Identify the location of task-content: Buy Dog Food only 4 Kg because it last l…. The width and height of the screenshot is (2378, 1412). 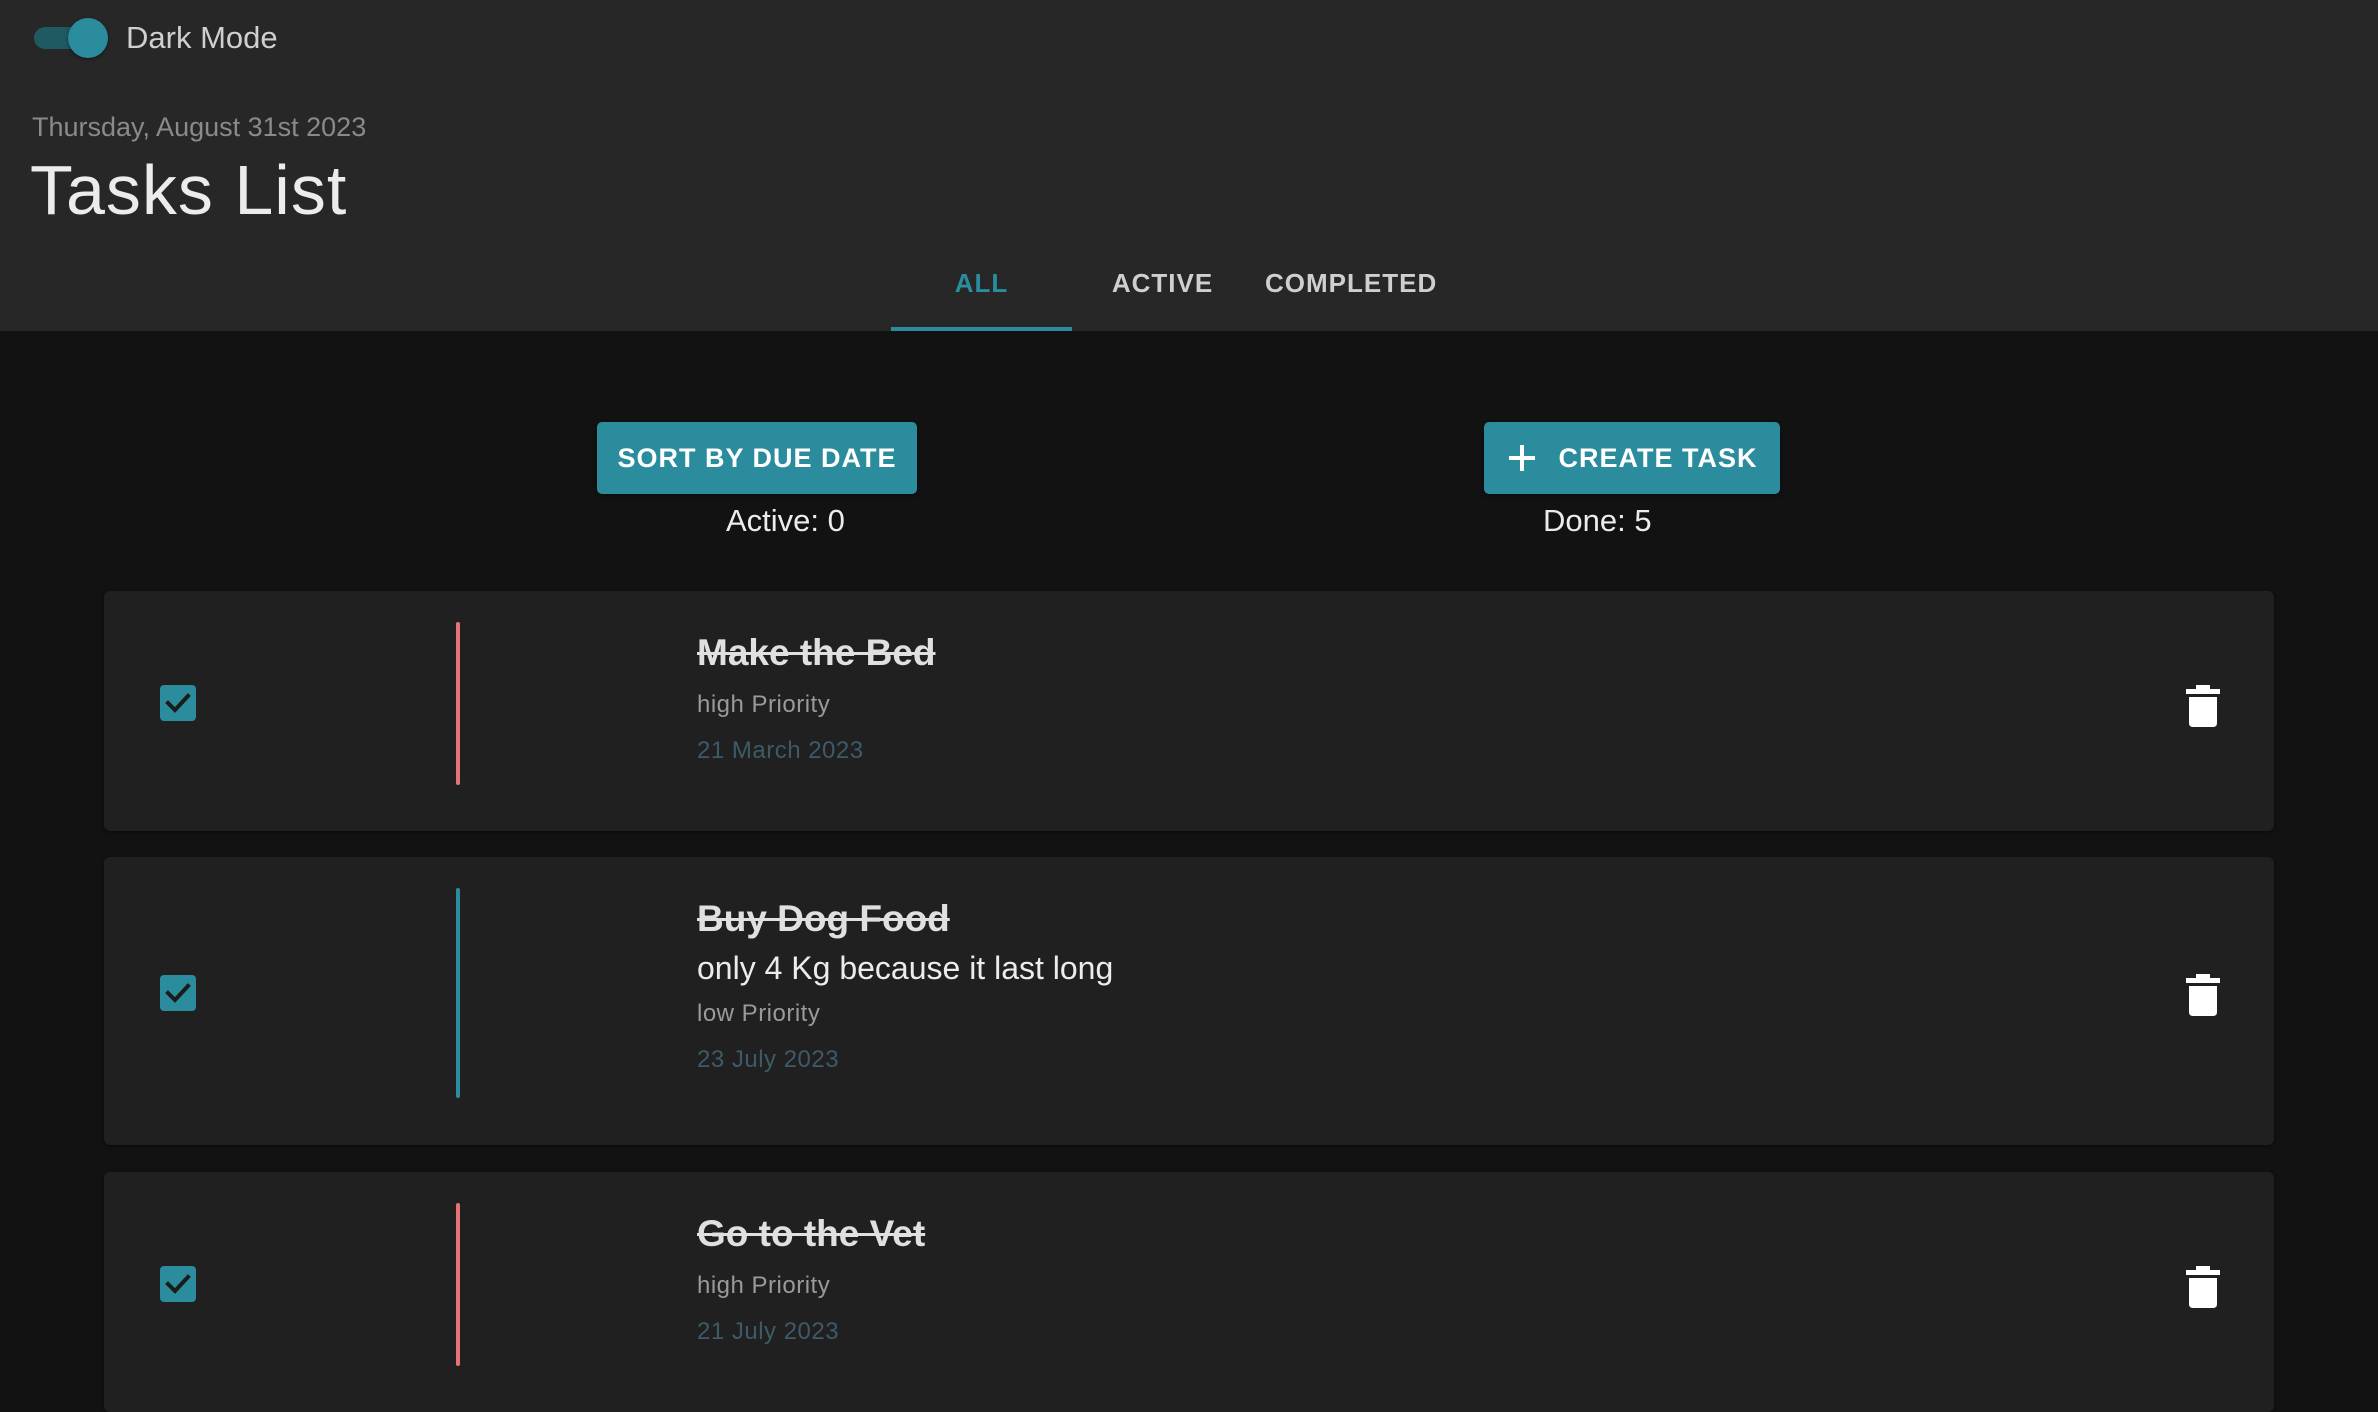
(905, 984).